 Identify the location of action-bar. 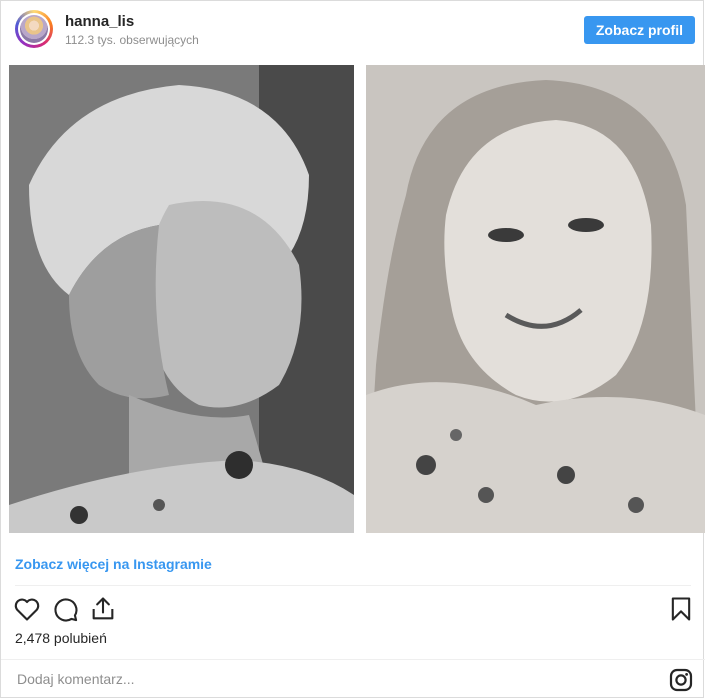
(353, 609).